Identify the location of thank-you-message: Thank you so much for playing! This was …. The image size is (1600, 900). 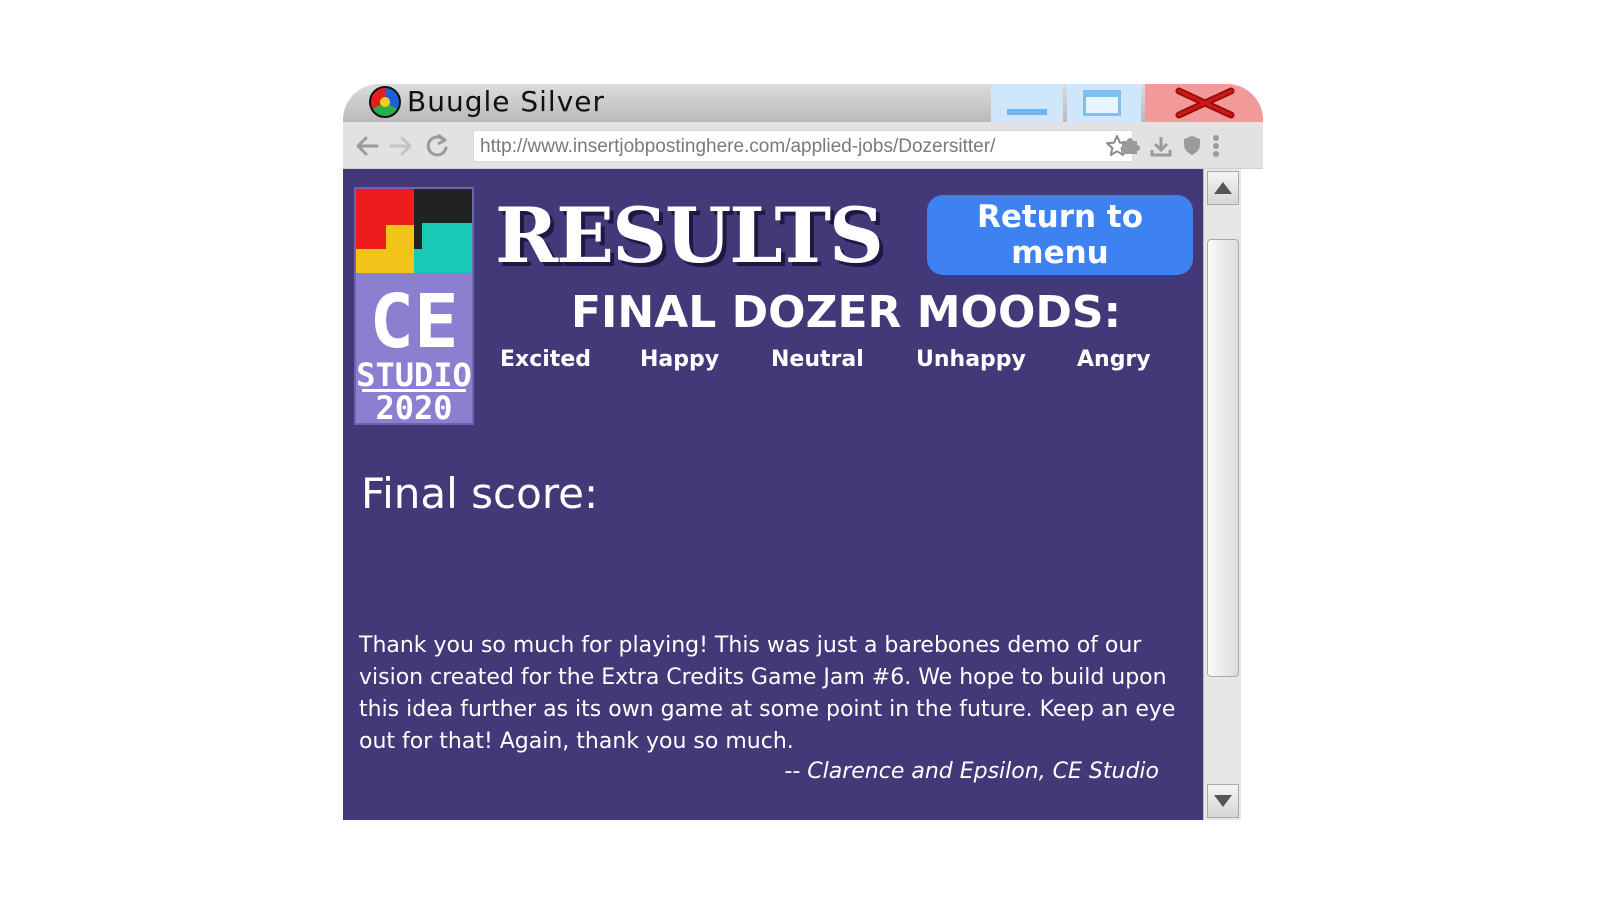
(767, 693).